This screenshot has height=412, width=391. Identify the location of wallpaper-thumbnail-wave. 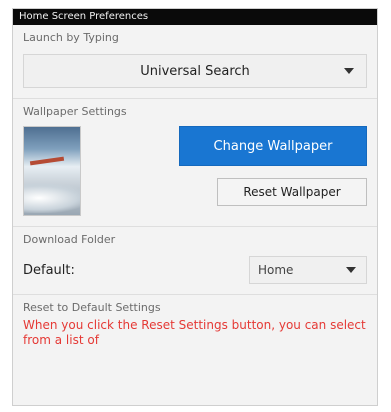
(52, 198).